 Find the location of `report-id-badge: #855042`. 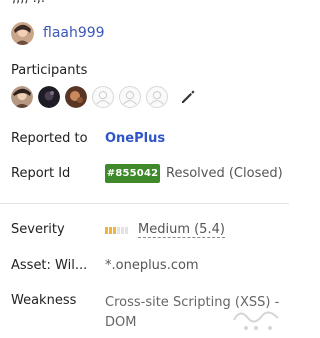

report-id-badge: #855042 is located at coordinates (132, 173).